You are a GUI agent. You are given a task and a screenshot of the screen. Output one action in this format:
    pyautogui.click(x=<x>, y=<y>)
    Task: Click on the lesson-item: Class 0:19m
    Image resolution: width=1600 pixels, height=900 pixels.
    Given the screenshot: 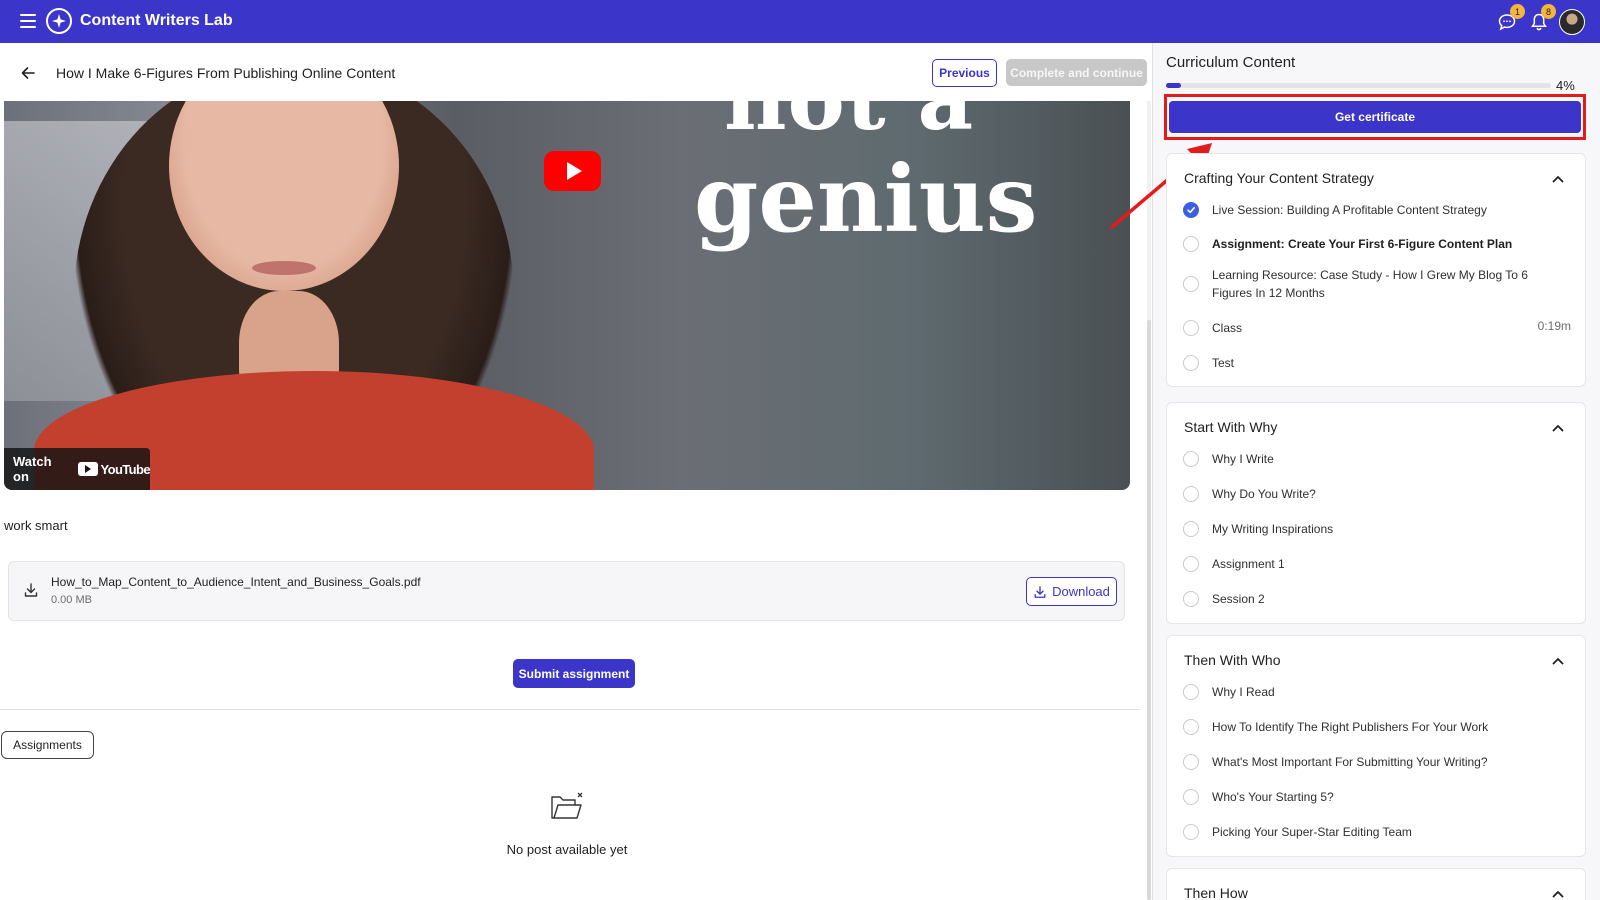 What is the action you would take?
    pyautogui.click(x=1377, y=329)
    